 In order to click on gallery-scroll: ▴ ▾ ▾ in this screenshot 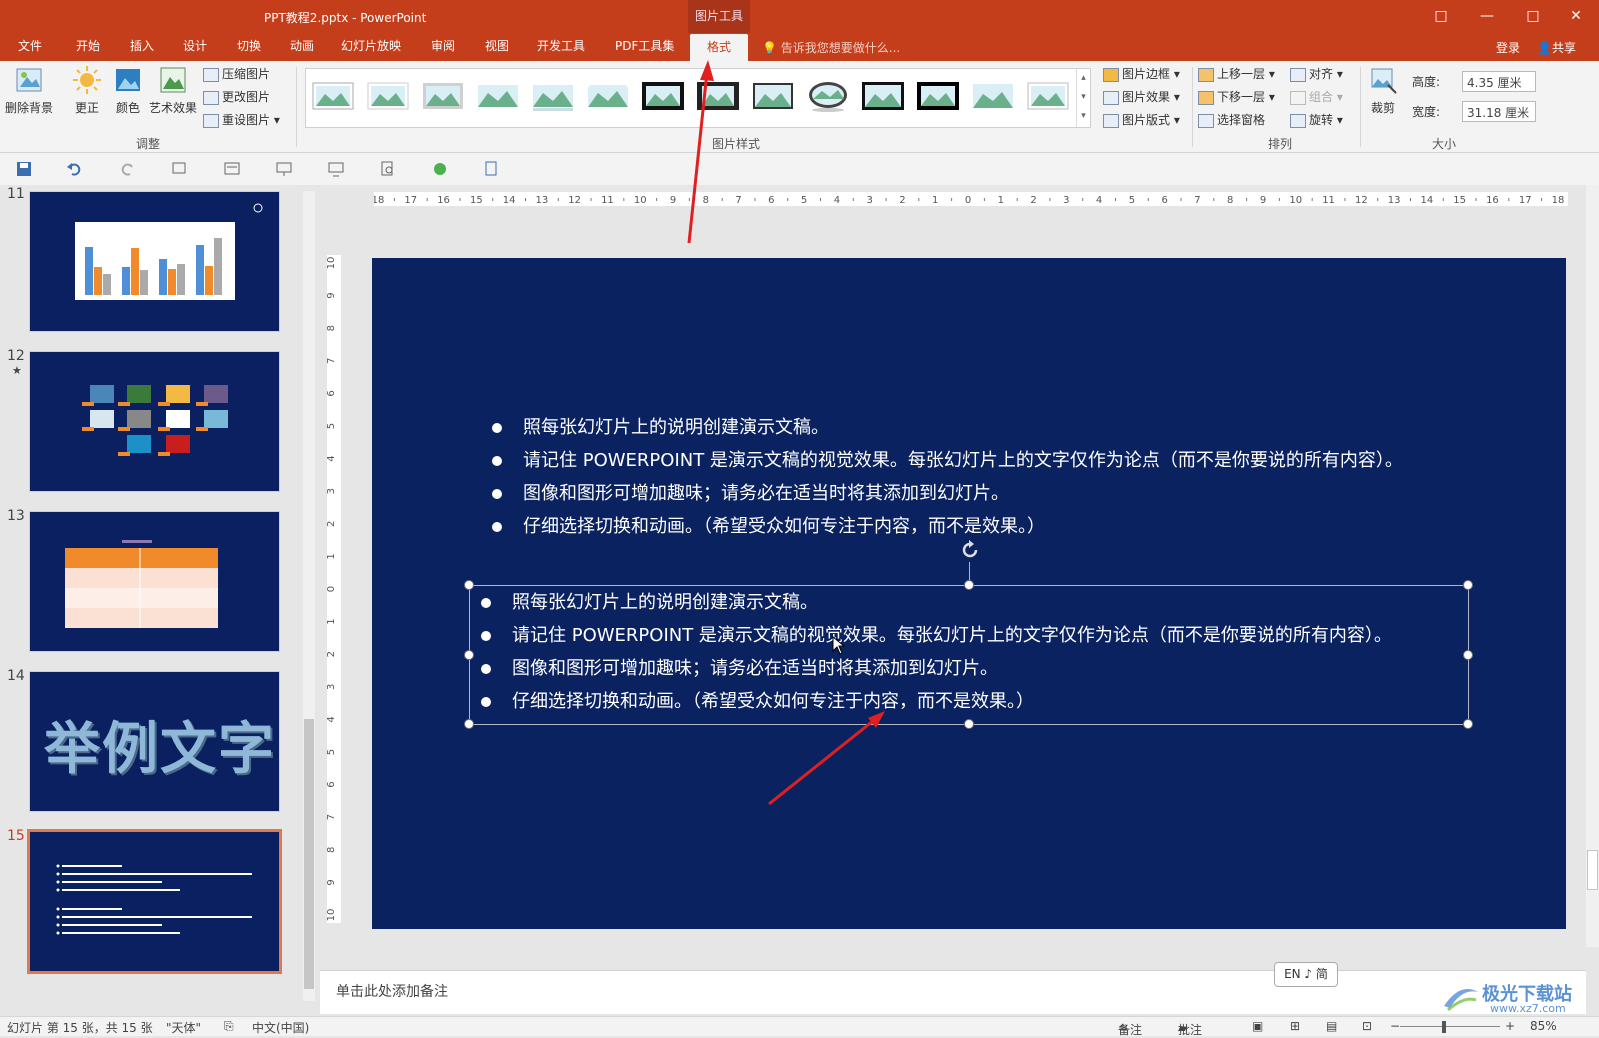, I will do `click(1083, 98)`.